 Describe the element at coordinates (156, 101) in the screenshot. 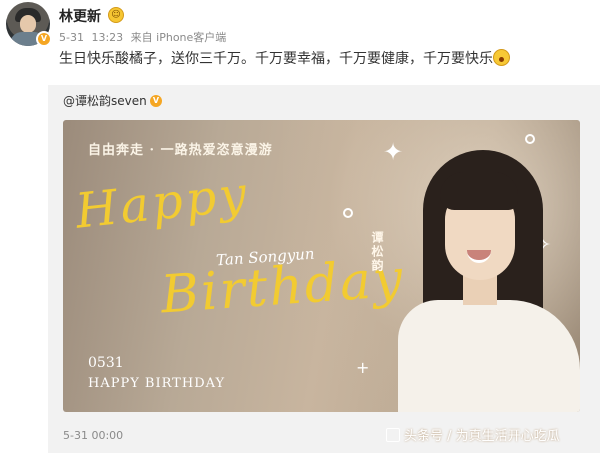

I see `repost-verified-badge-icon: V` at that location.